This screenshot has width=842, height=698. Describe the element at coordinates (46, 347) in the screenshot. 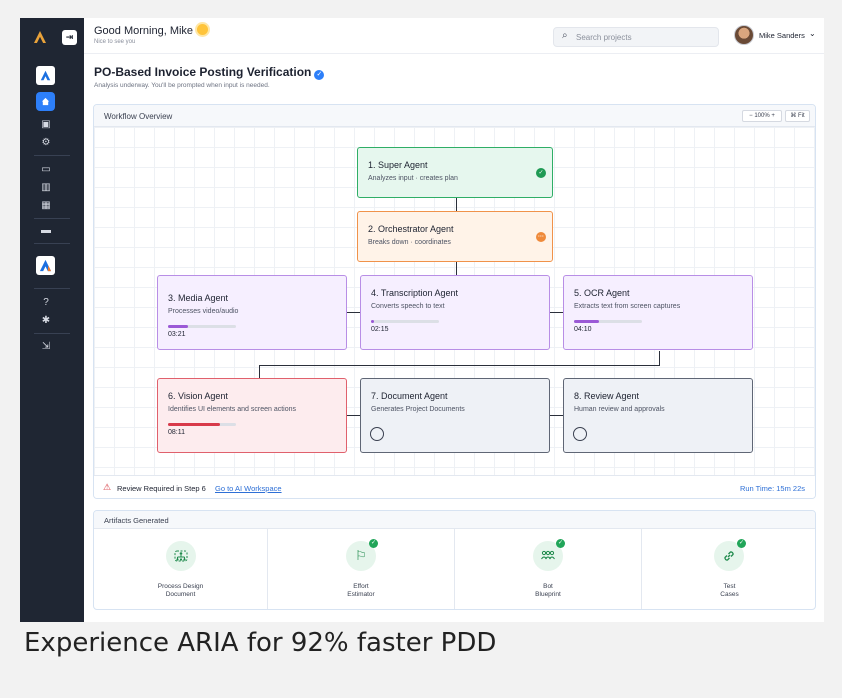

I see `logout-icon: ⇲` at that location.